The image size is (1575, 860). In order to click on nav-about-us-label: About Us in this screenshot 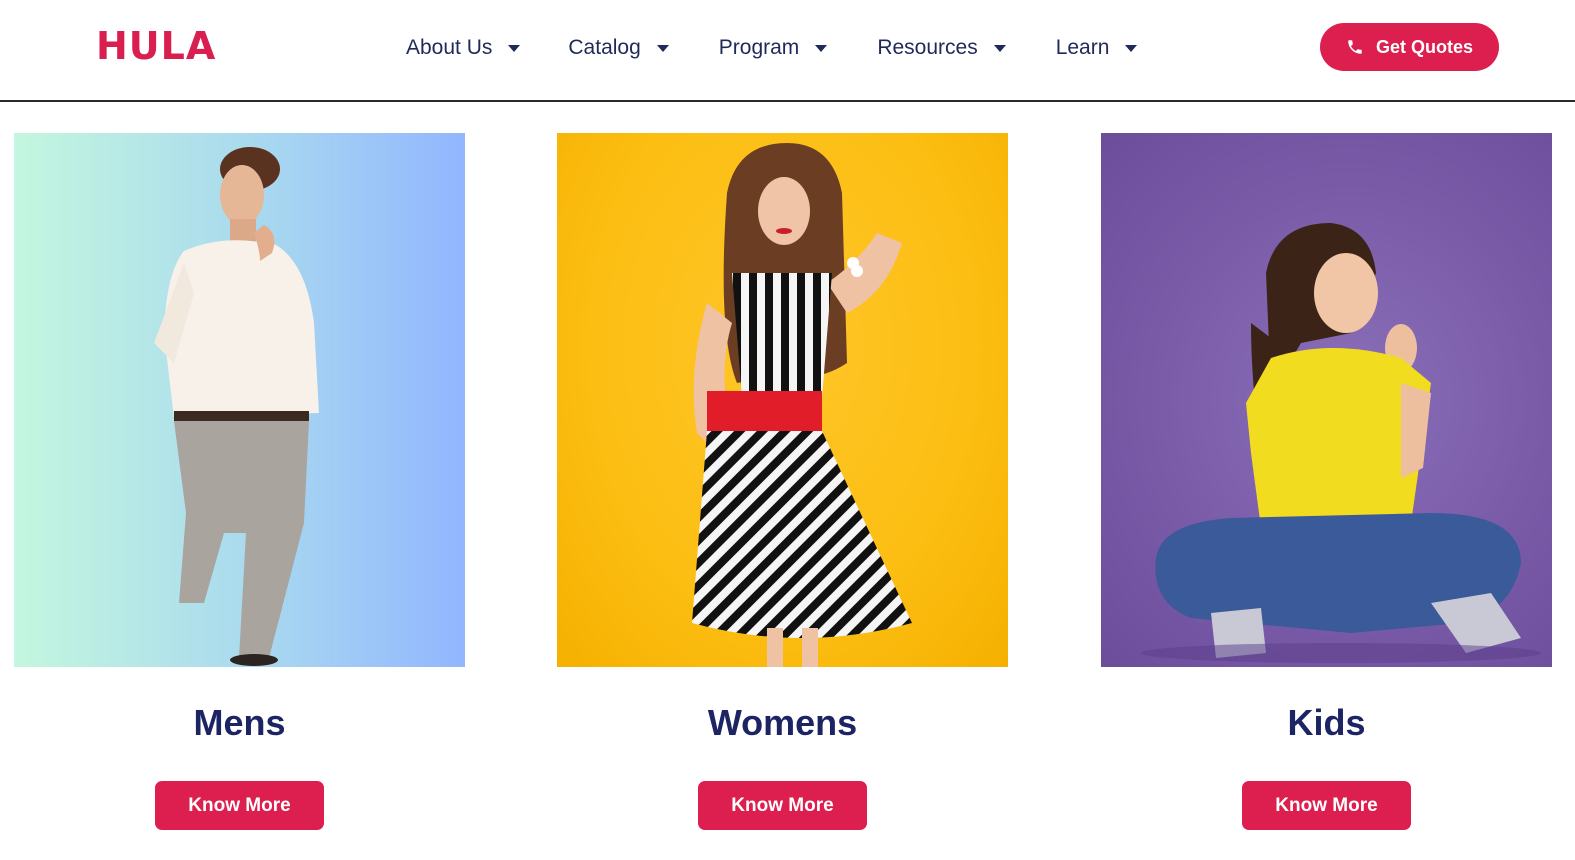, I will do `click(449, 47)`.